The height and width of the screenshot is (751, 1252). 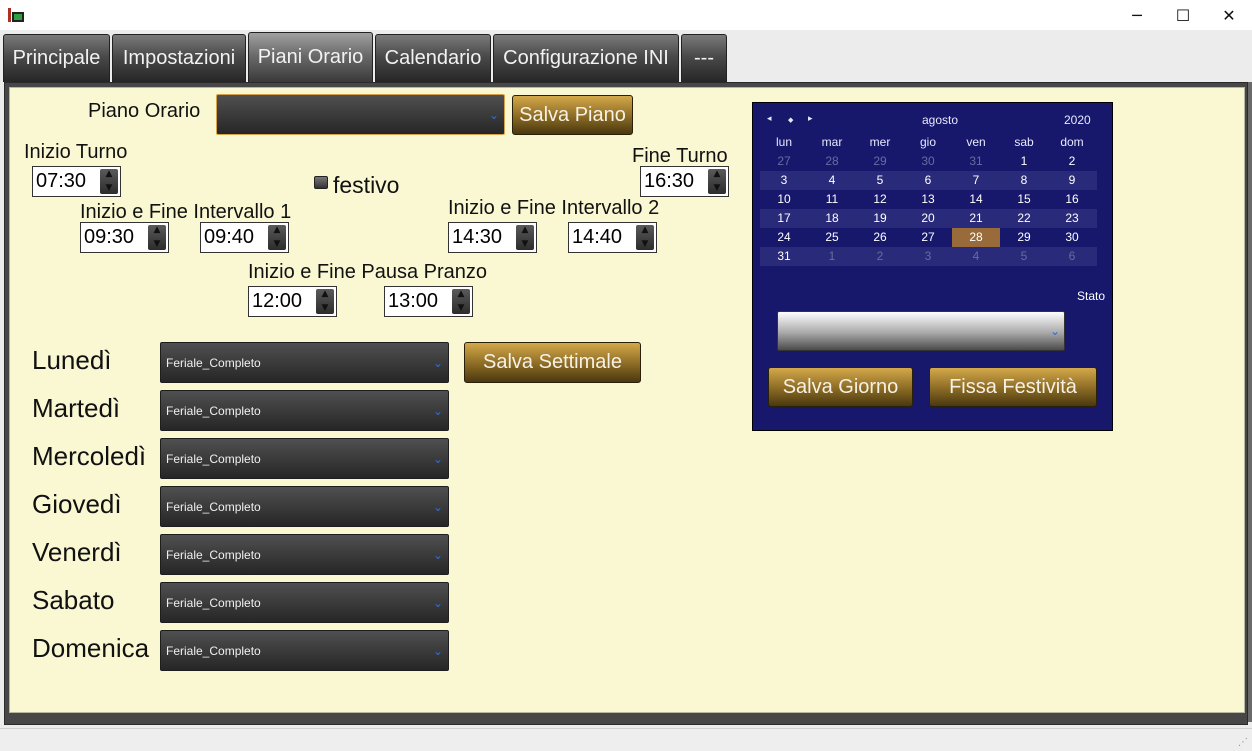 What do you see at coordinates (433, 58) in the screenshot?
I see `tab-calendario: Calendario` at bounding box center [433, 58].